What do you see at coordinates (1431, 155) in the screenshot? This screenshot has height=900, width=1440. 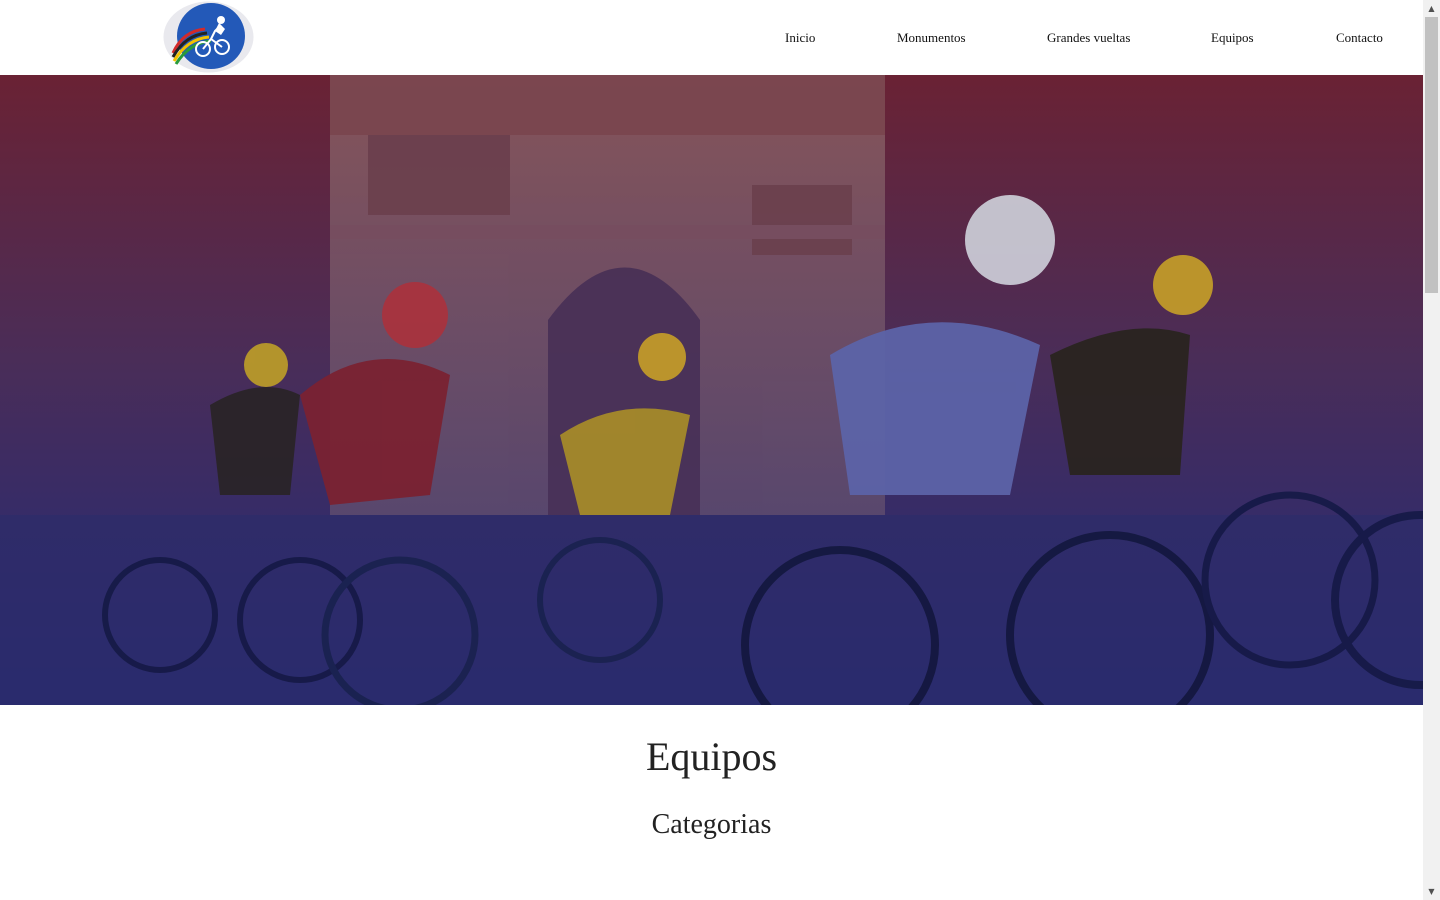 I see `scrollbar-thumb` at bounding box center [1431, 155].